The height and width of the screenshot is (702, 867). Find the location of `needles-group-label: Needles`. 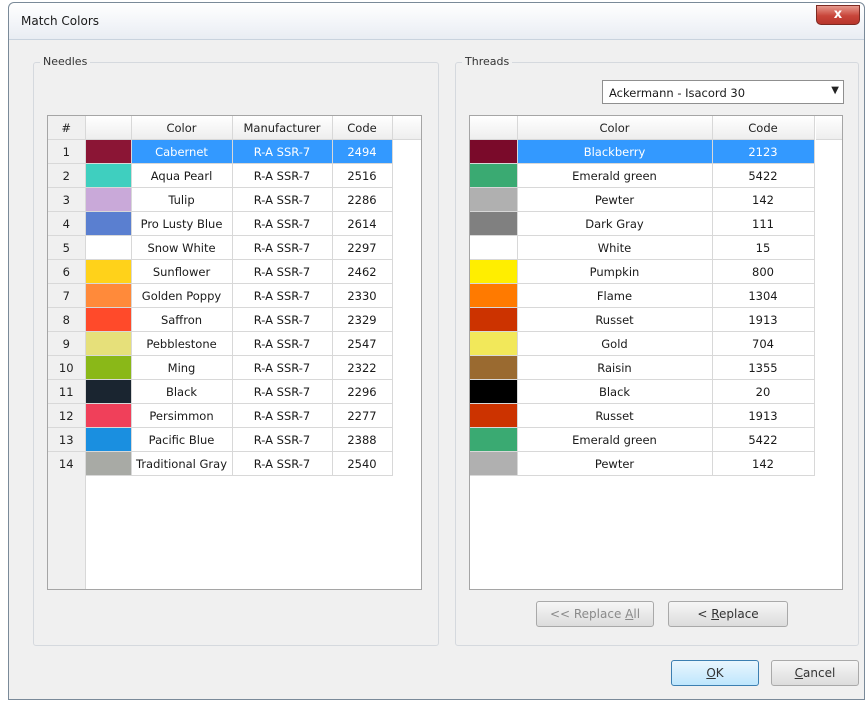

needles-group-label: Needles is located at coordinates (65, 61).